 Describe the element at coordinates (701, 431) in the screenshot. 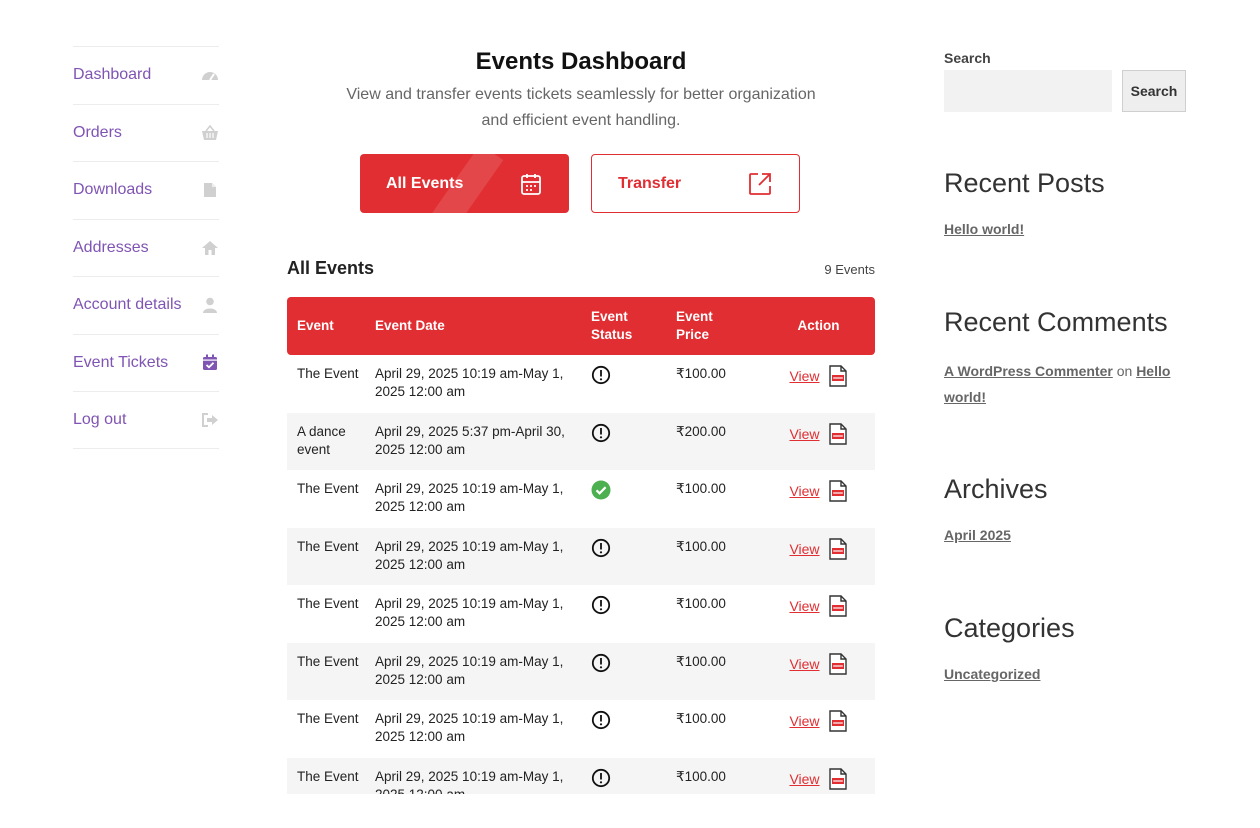

I see `event-price-cell: ₹200.00` at that location.